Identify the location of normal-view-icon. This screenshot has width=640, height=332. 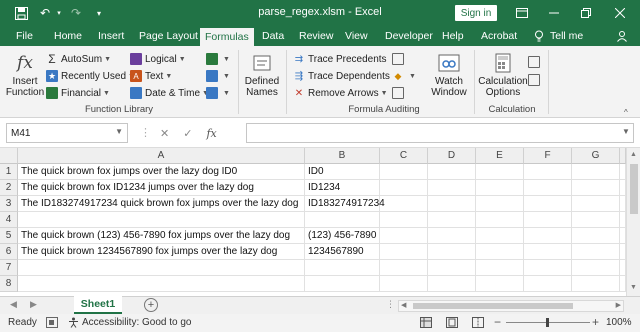
(426, 324).